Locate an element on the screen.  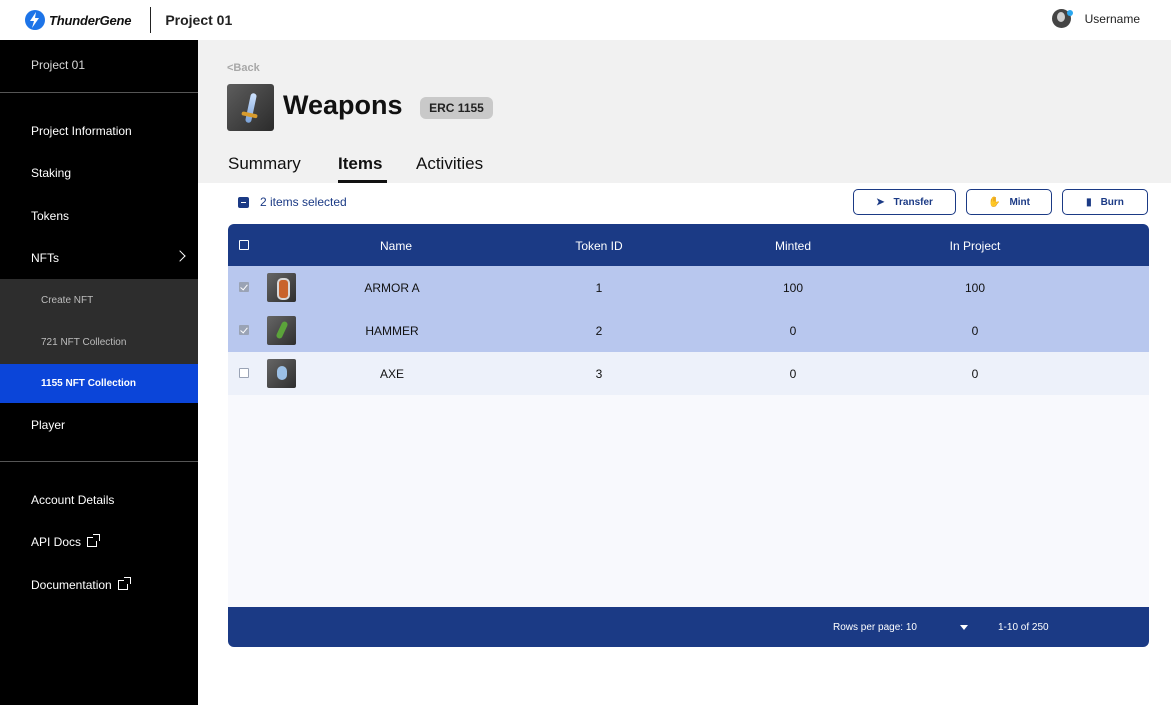
username: Username is located at coordinates (1112, 19).